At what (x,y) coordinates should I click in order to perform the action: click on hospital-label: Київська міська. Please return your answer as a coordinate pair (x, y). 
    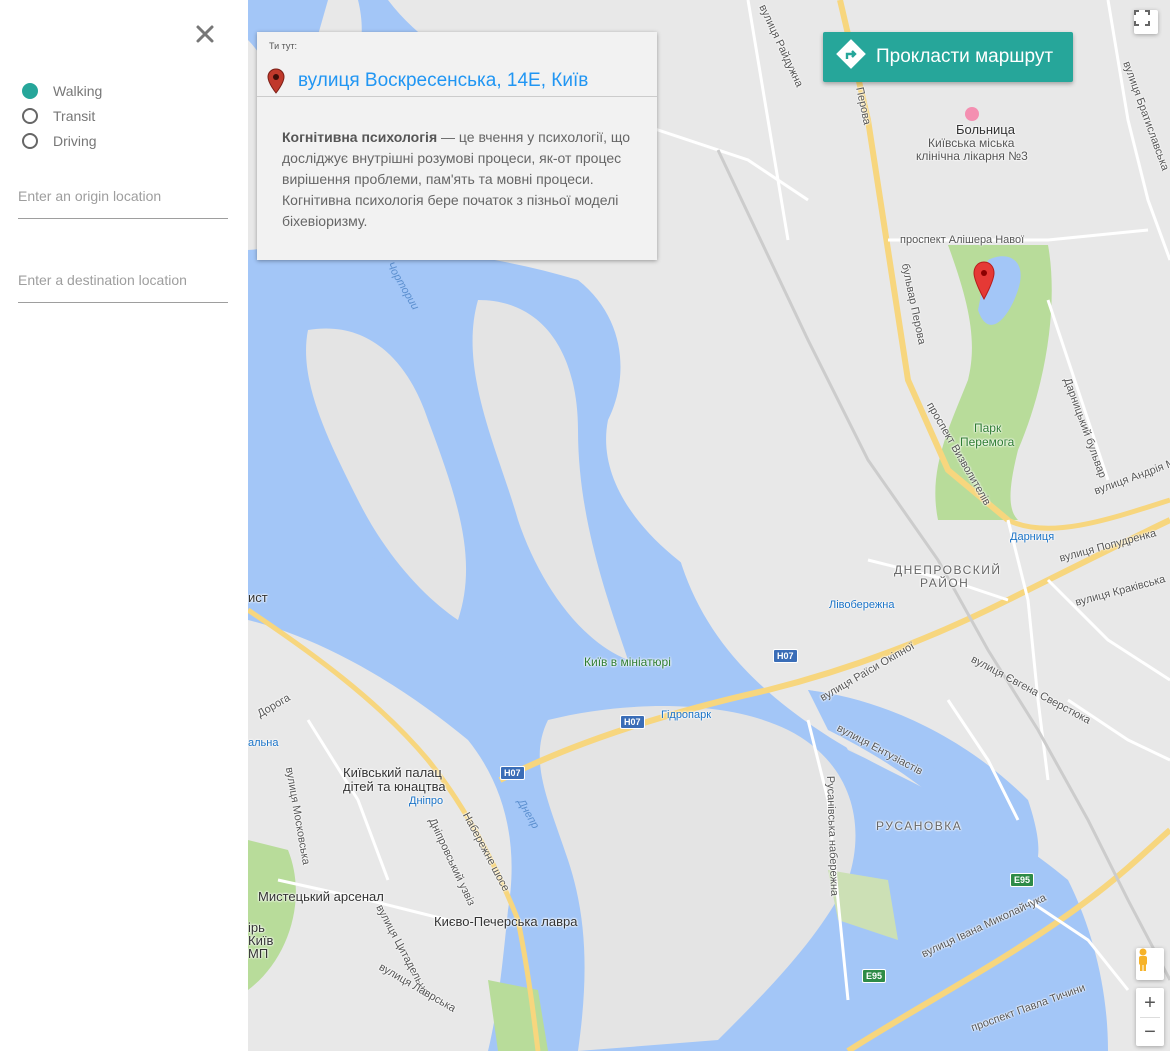
    Looking at the image, I should click on (971, 143).